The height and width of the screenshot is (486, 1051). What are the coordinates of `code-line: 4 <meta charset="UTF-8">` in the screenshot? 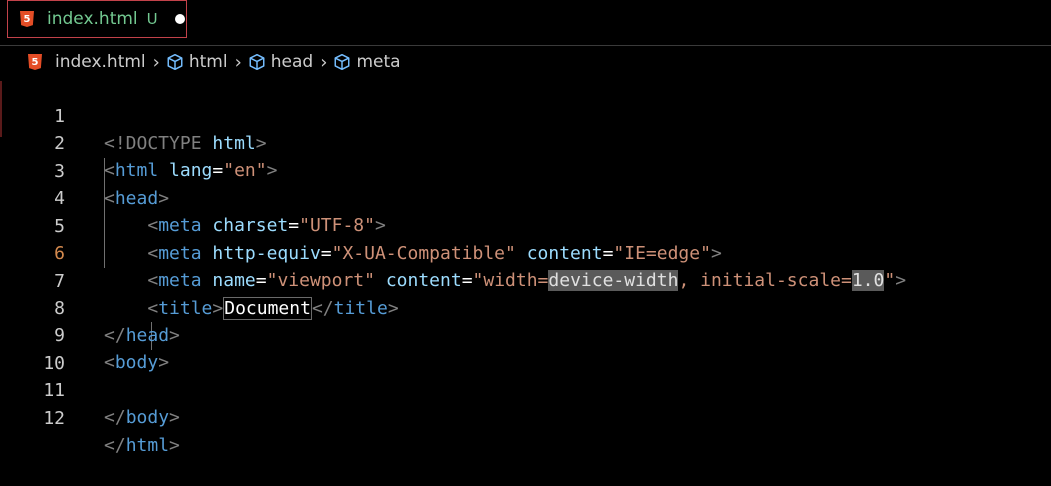 It's located at (193, 197).